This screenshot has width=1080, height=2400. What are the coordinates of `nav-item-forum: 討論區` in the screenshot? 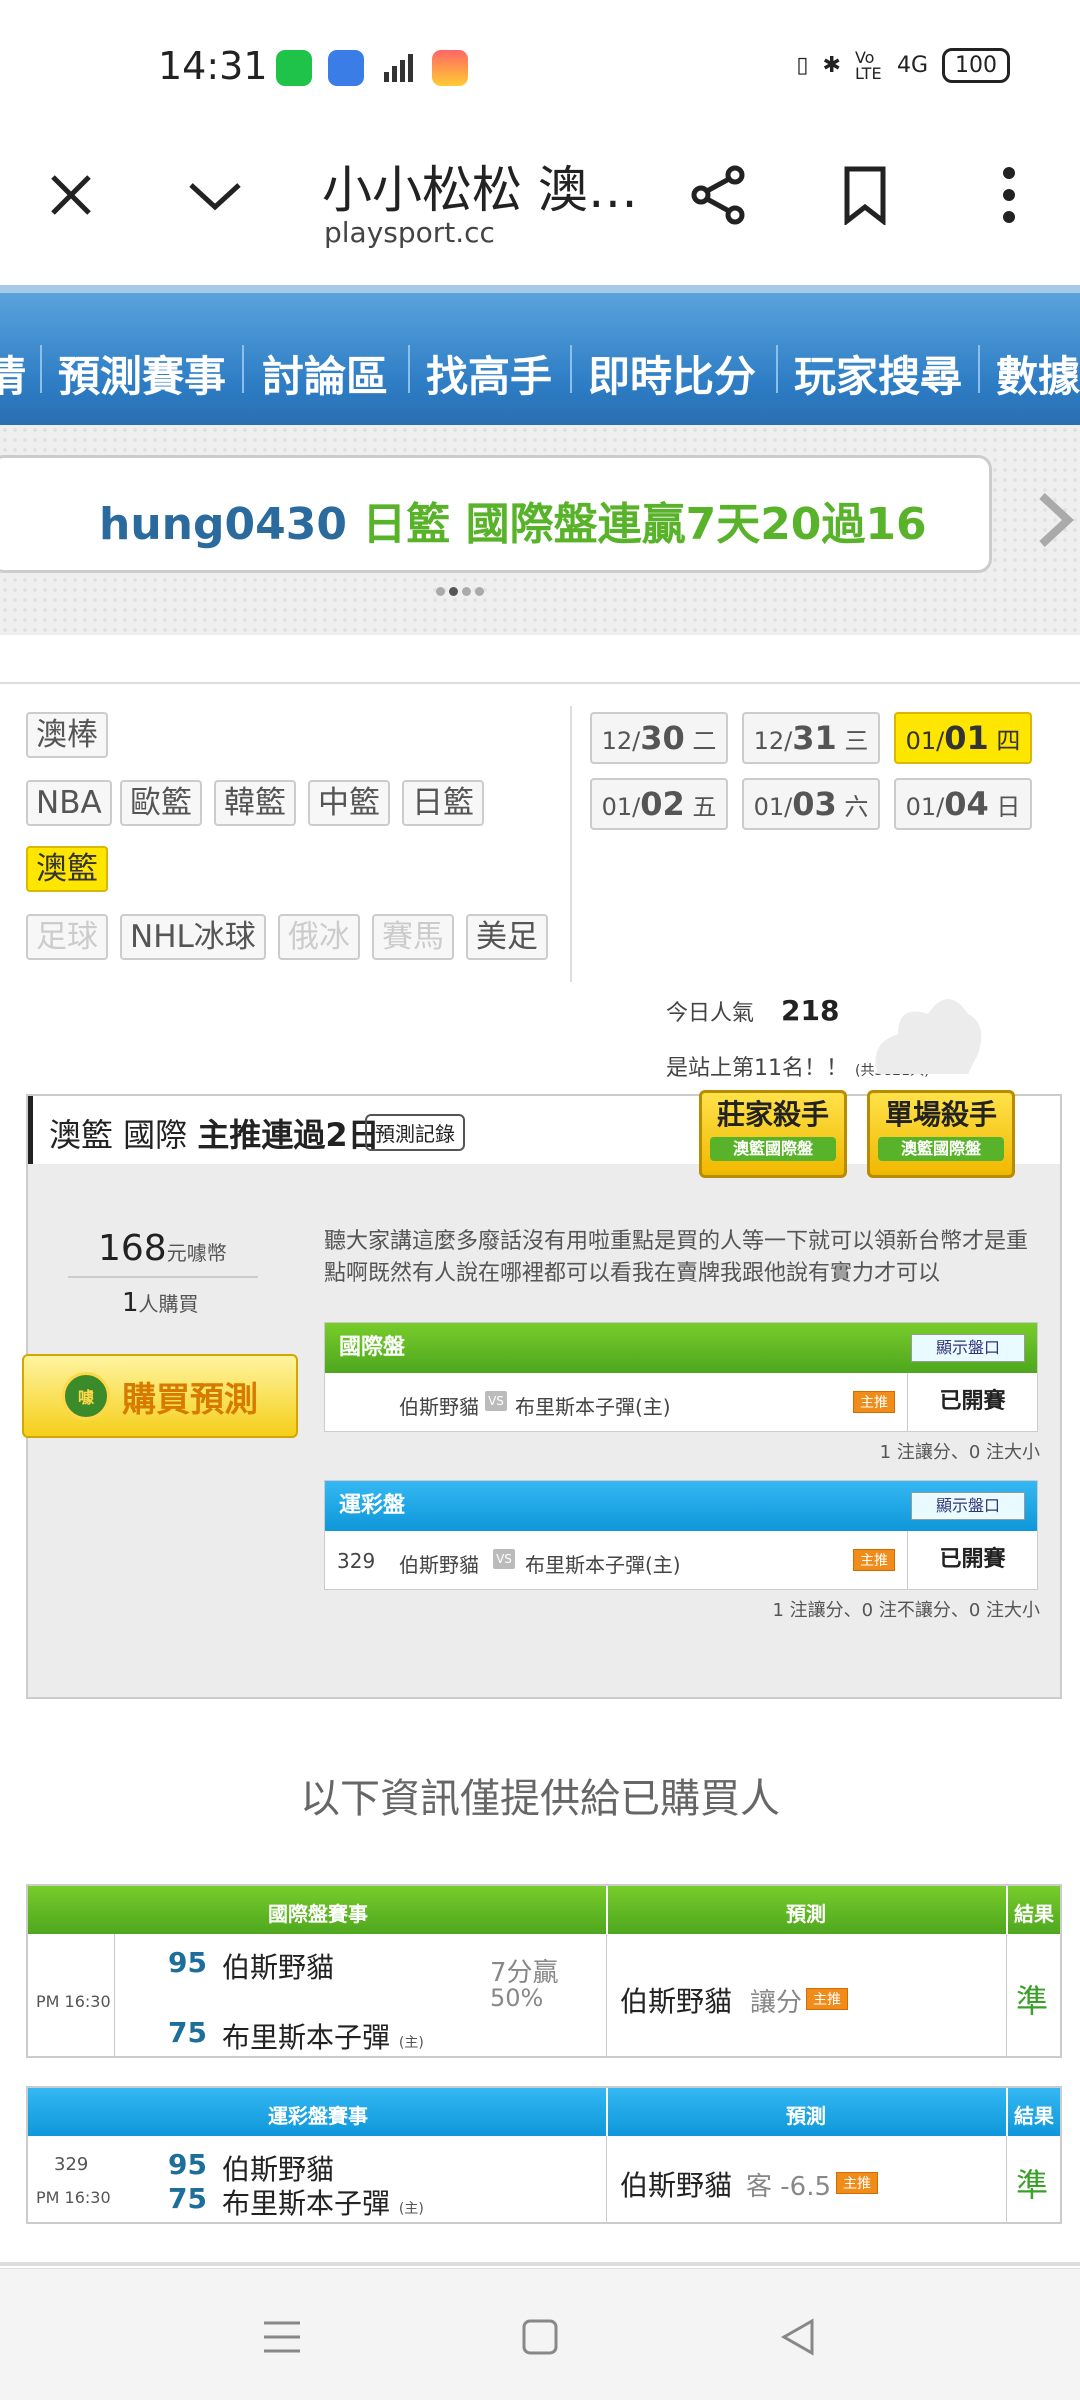 It's located at (325, 373).